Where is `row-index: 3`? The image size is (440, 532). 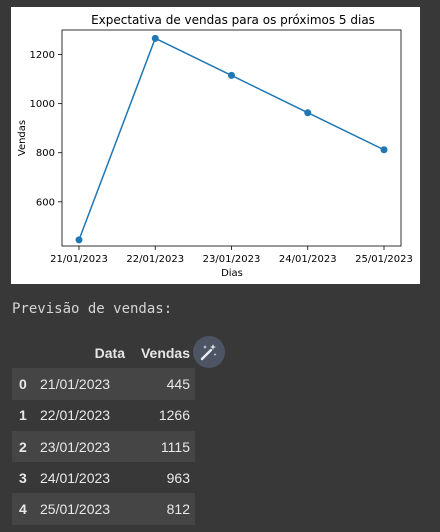
row-index: 3 is located at coordinates (23, 477).